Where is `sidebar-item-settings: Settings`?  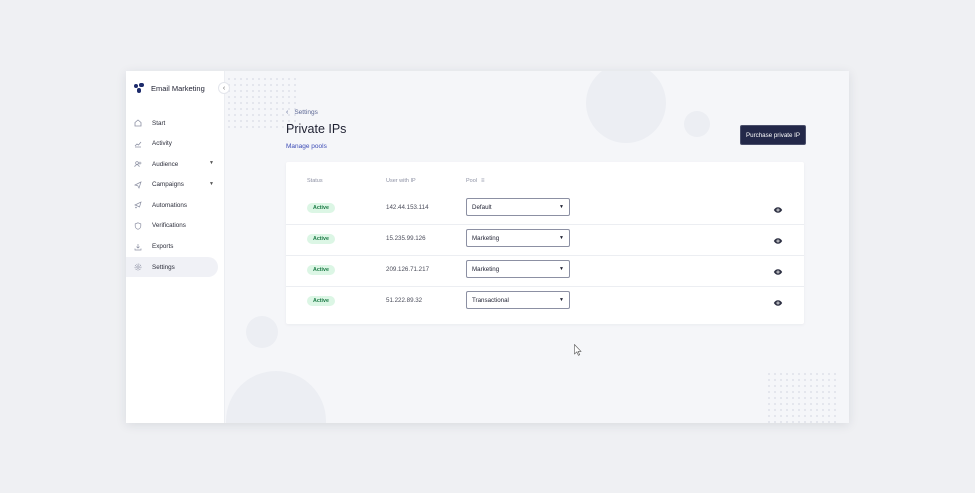 sidebar-item-settings: Settings is located at coordinates (172, 267).